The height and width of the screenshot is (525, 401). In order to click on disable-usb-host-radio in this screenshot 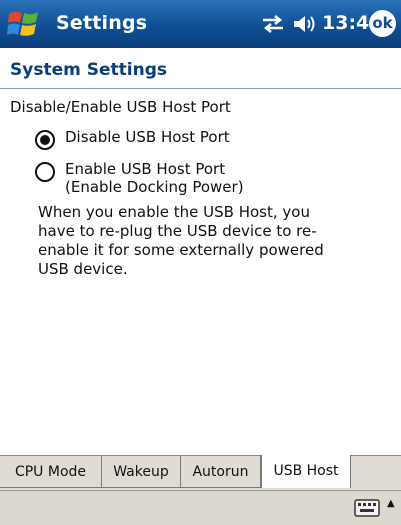, I will do `click(45, 140)`.